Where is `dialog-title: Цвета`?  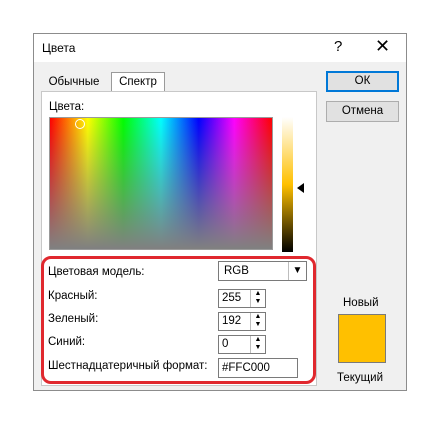 dialog-title: Цвета is located at coordinates (59, 48).